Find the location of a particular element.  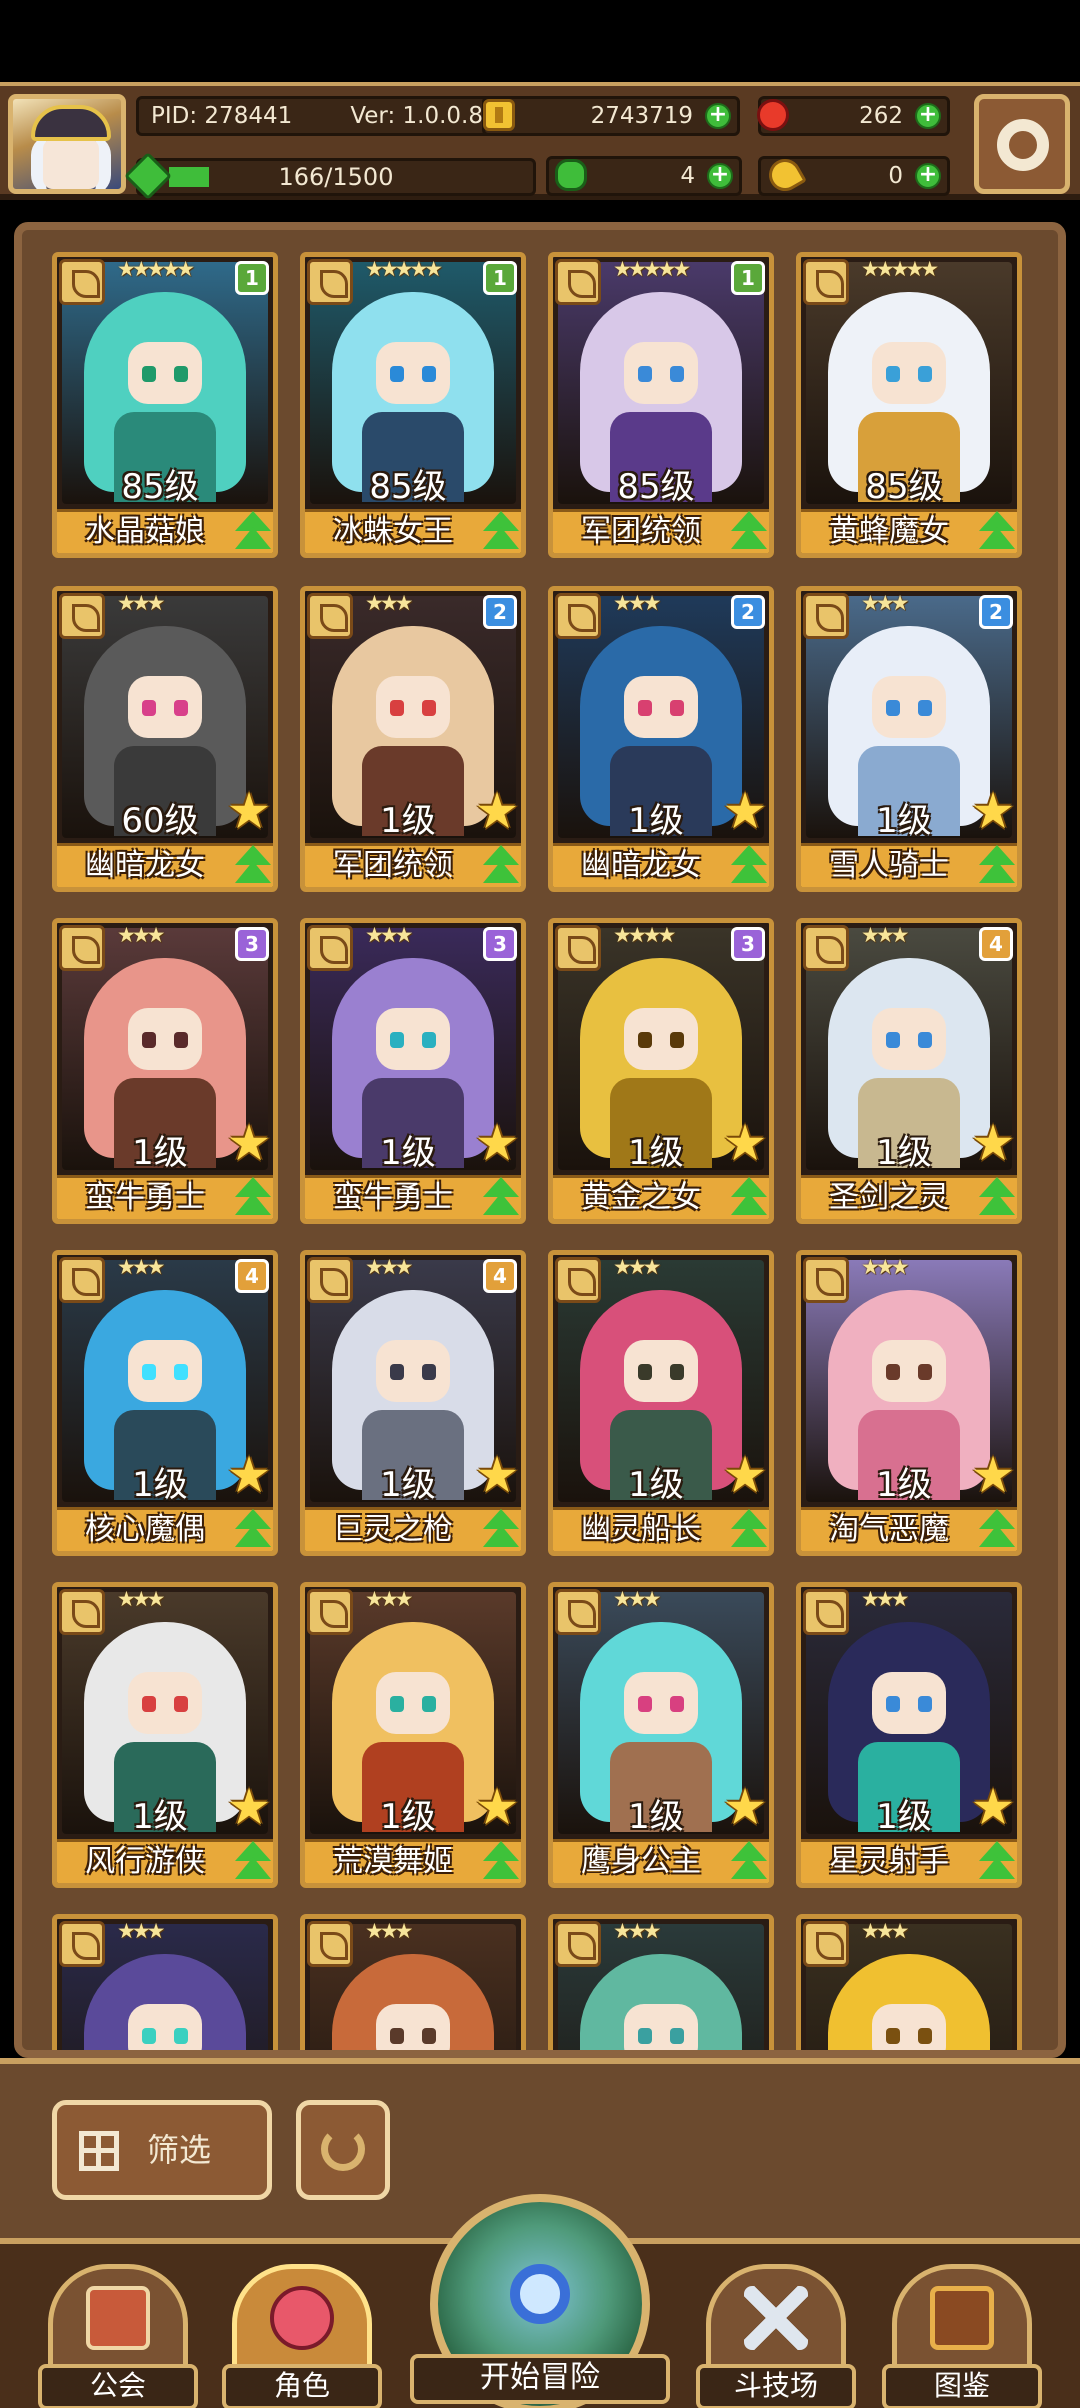

hero-card: ★★★ 1级 ★ 淘气恶魔 is located at coordinates (909, 1403).